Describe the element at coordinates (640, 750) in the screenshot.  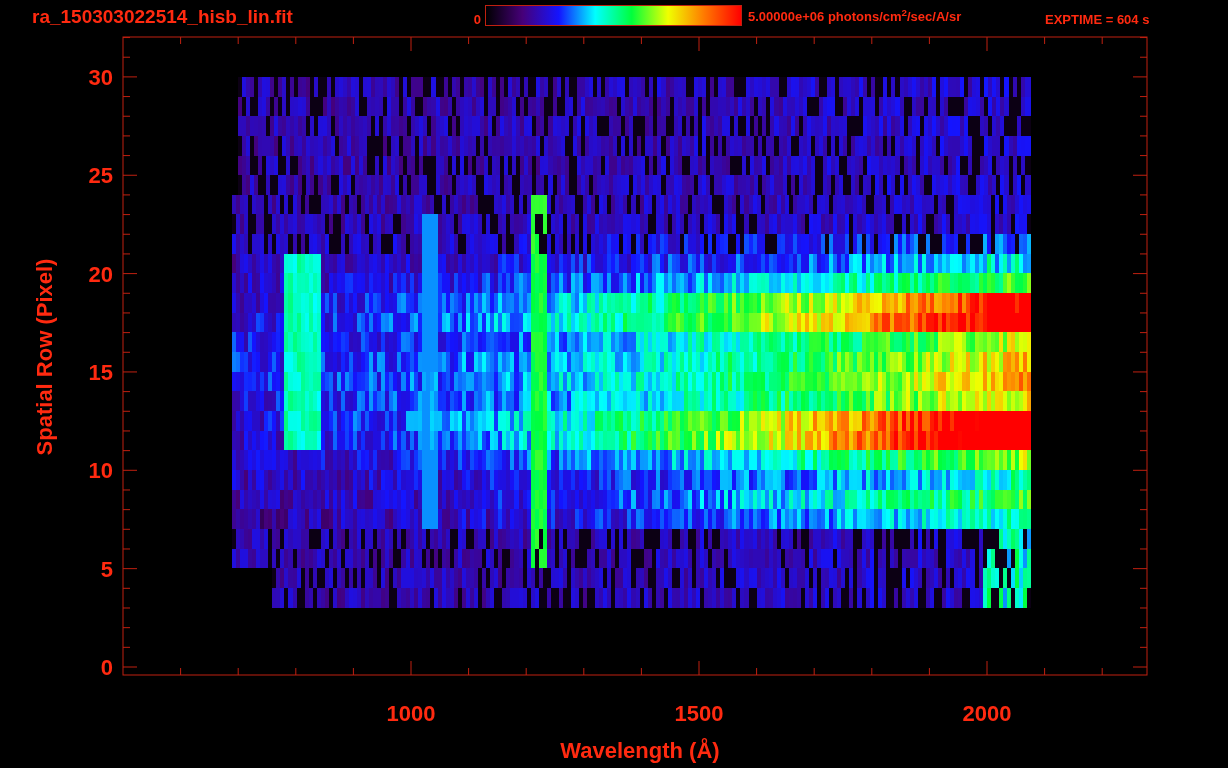
I see `x-axis-label: Wavelength (Å)` at that location.